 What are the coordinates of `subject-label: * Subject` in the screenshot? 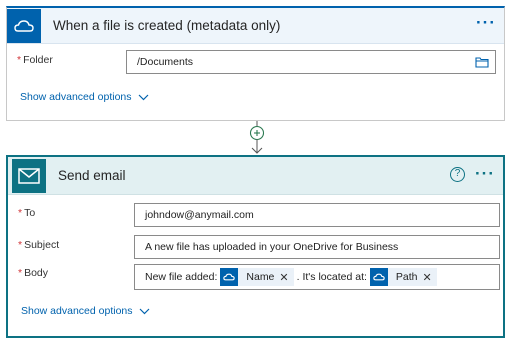 It's located at (39, 245).